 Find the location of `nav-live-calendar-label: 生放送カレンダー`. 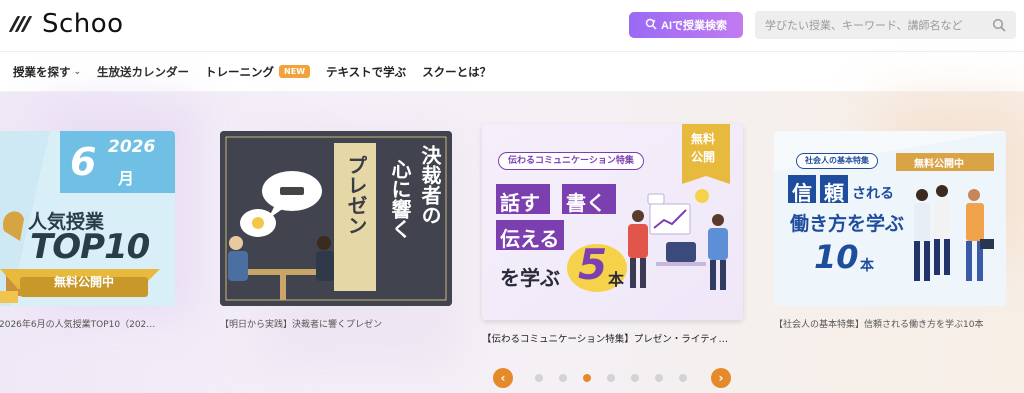

nav-live-calendar-label: 生放送カレンダー is located at coordinates (143, 71).